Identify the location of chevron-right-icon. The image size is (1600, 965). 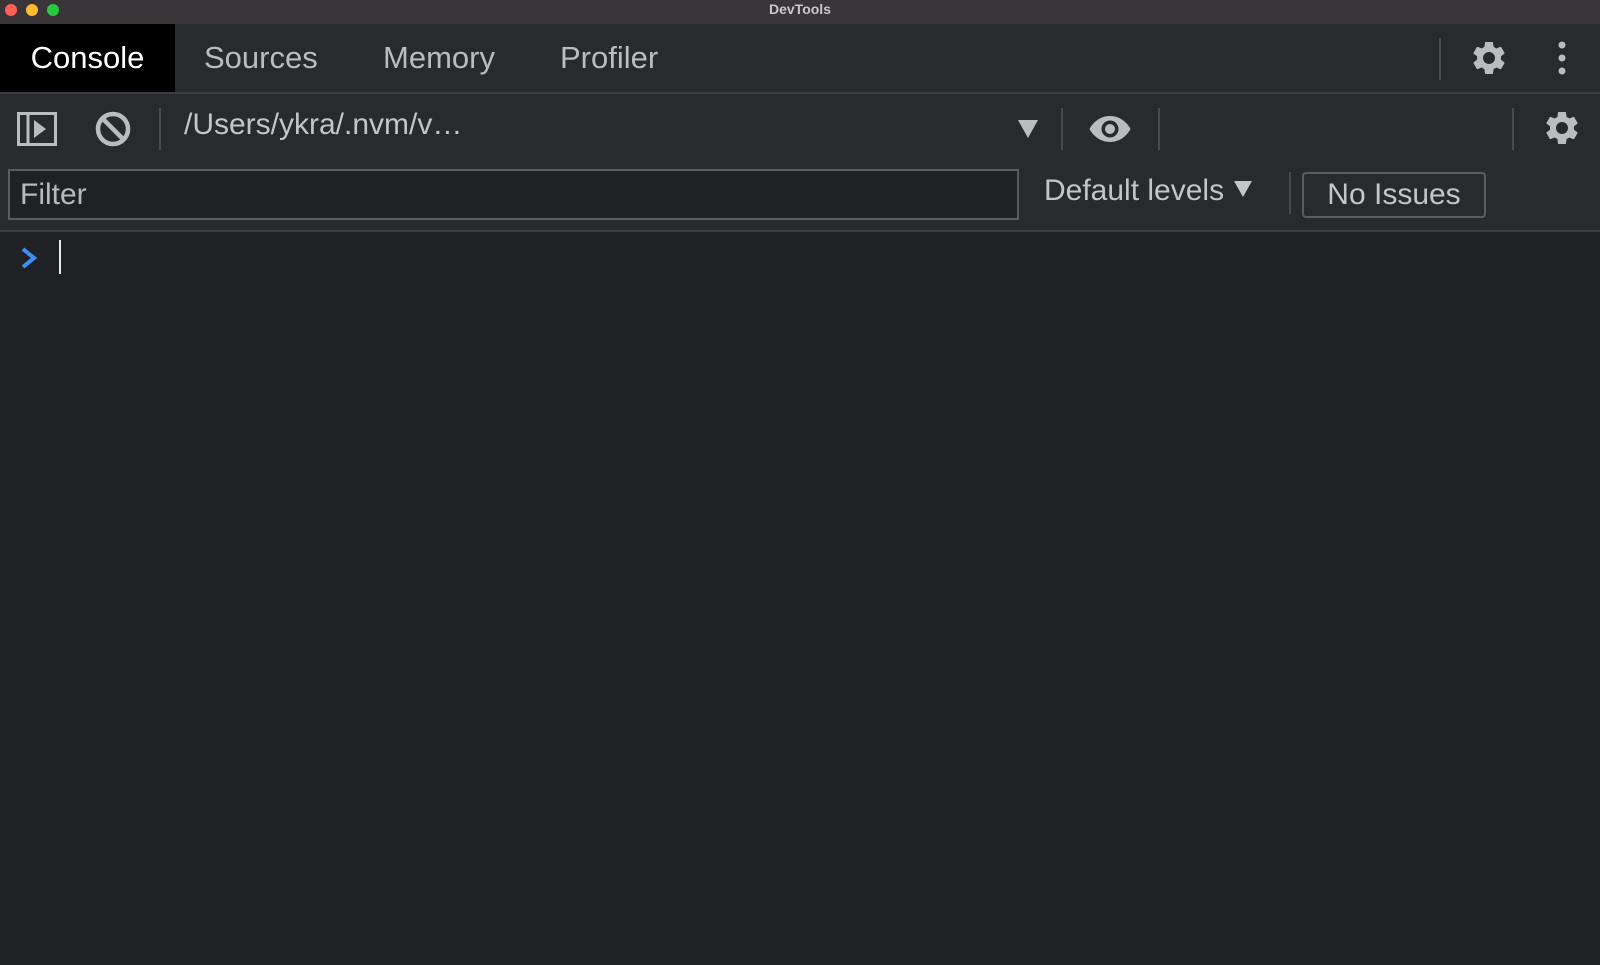
(29, 258).